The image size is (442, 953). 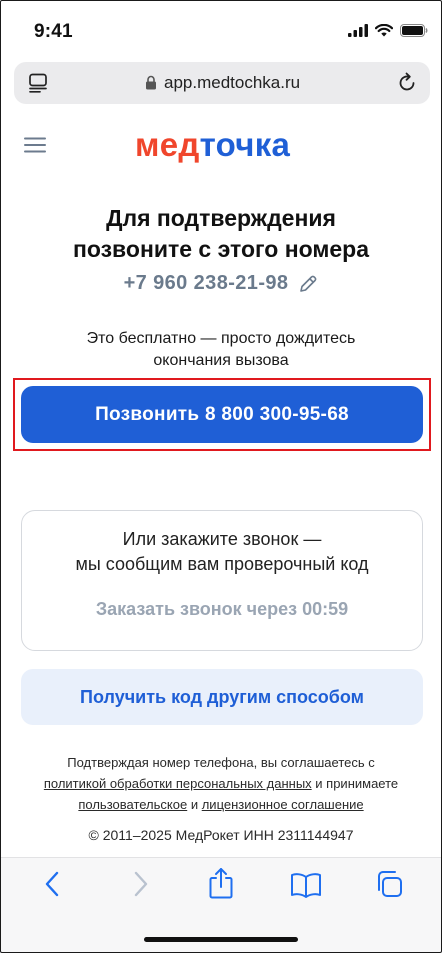 What do you see at coordinates (221, 360) in the screenshot?
I see `hint-line-2: окончания вызова` at bounding box center [221, 360].